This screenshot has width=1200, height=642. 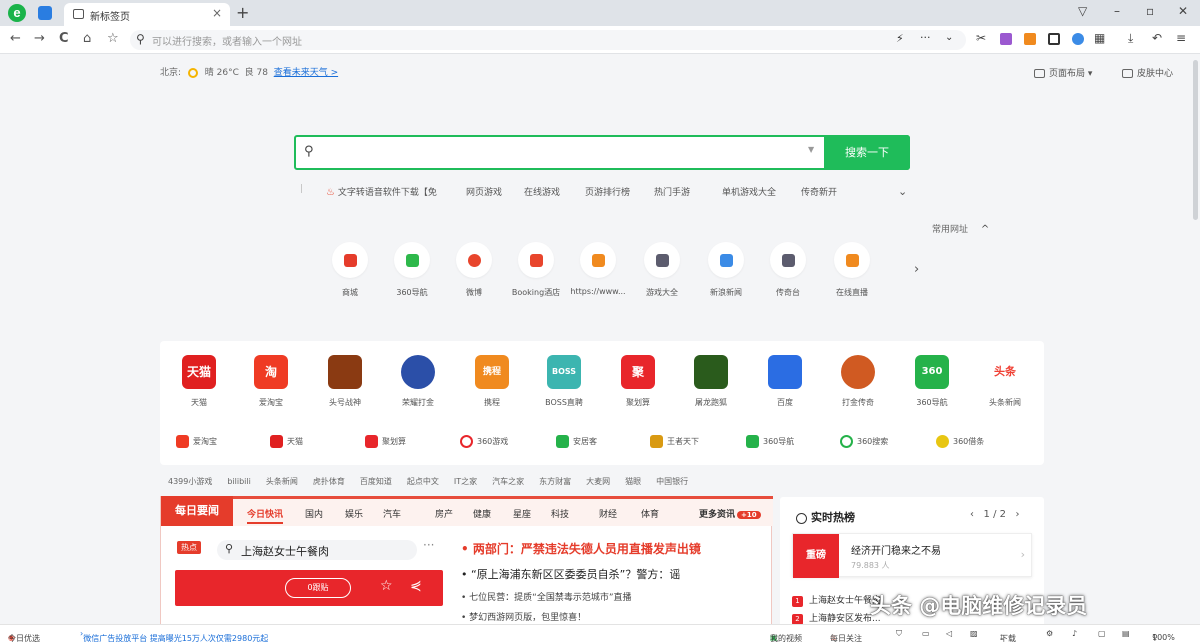 What do you see at coordinates (1130, 38) in the screenshot?
I see `download-icon: ⤓` at bounding box center [1130, 38].